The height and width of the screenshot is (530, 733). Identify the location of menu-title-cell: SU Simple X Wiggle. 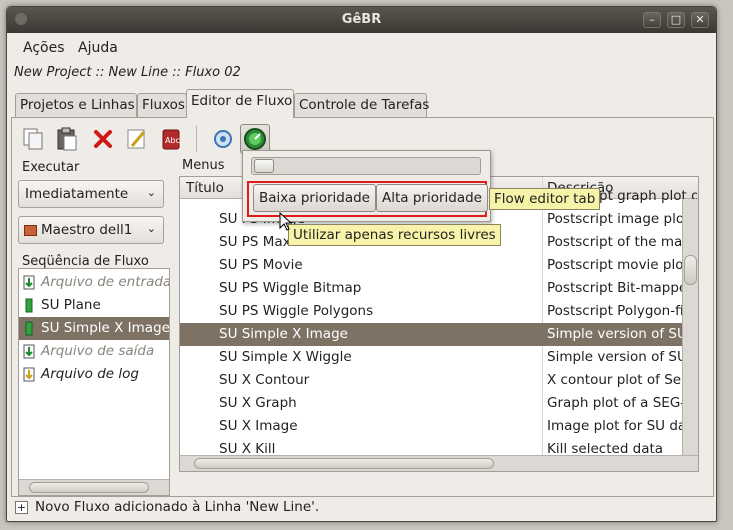
(285, 357).